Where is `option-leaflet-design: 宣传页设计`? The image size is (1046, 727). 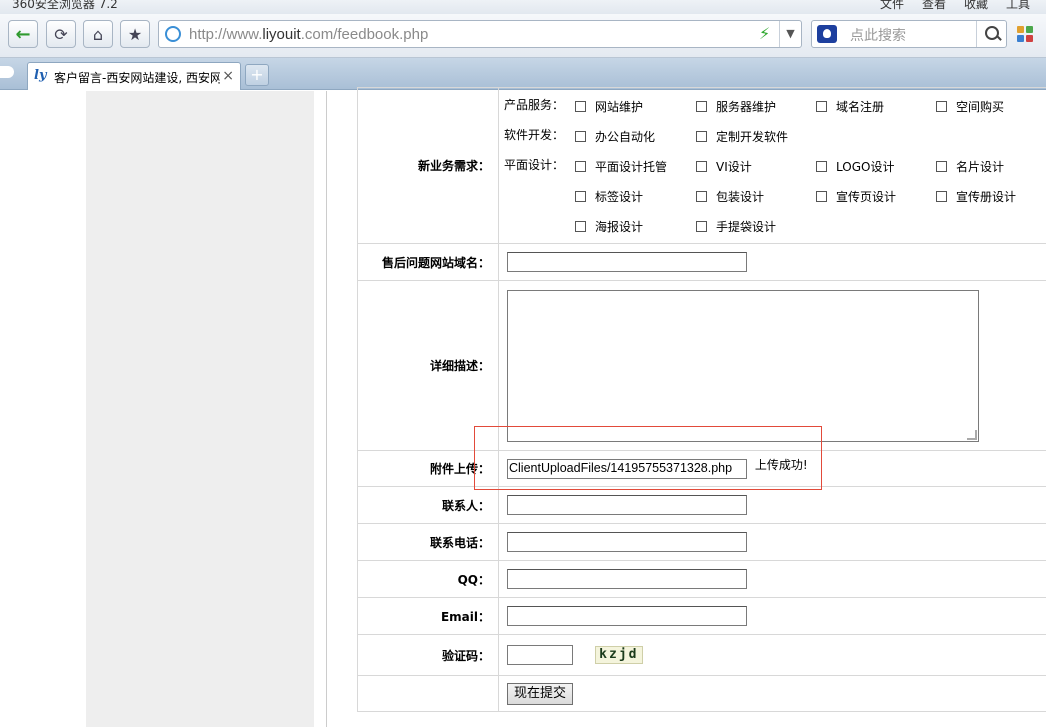 option-leaflet-design: 宣传页设计 is located at coordinates (856, 196).